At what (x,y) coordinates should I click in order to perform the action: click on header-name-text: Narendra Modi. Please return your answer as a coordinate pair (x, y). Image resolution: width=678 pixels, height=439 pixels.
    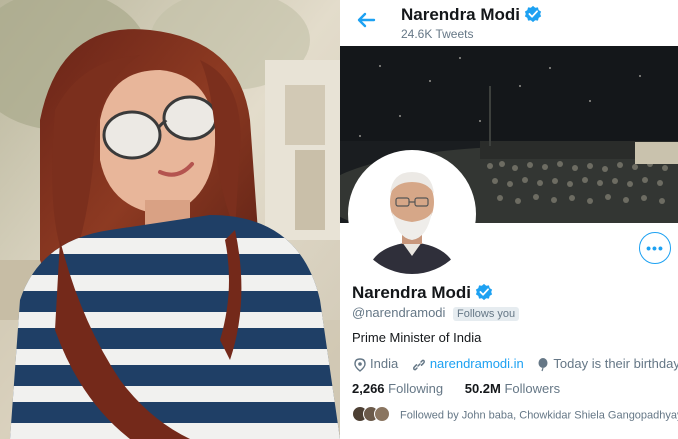
    Looking at the image, I should click on (461, 14).